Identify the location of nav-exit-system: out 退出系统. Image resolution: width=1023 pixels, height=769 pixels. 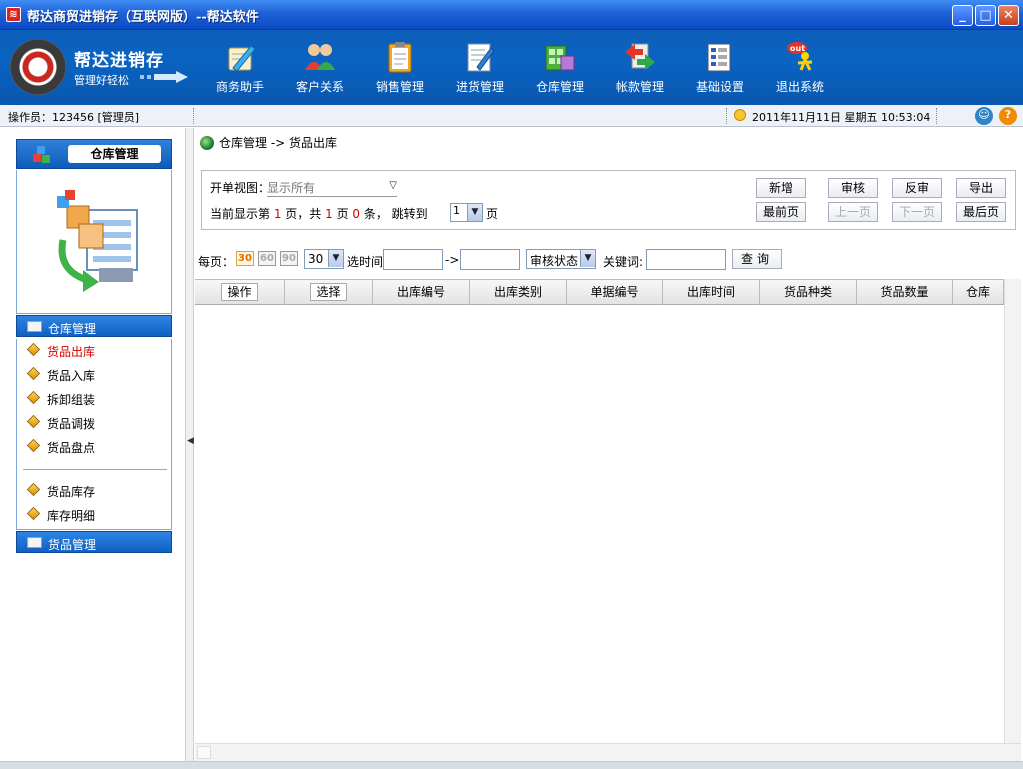
(800, 67).